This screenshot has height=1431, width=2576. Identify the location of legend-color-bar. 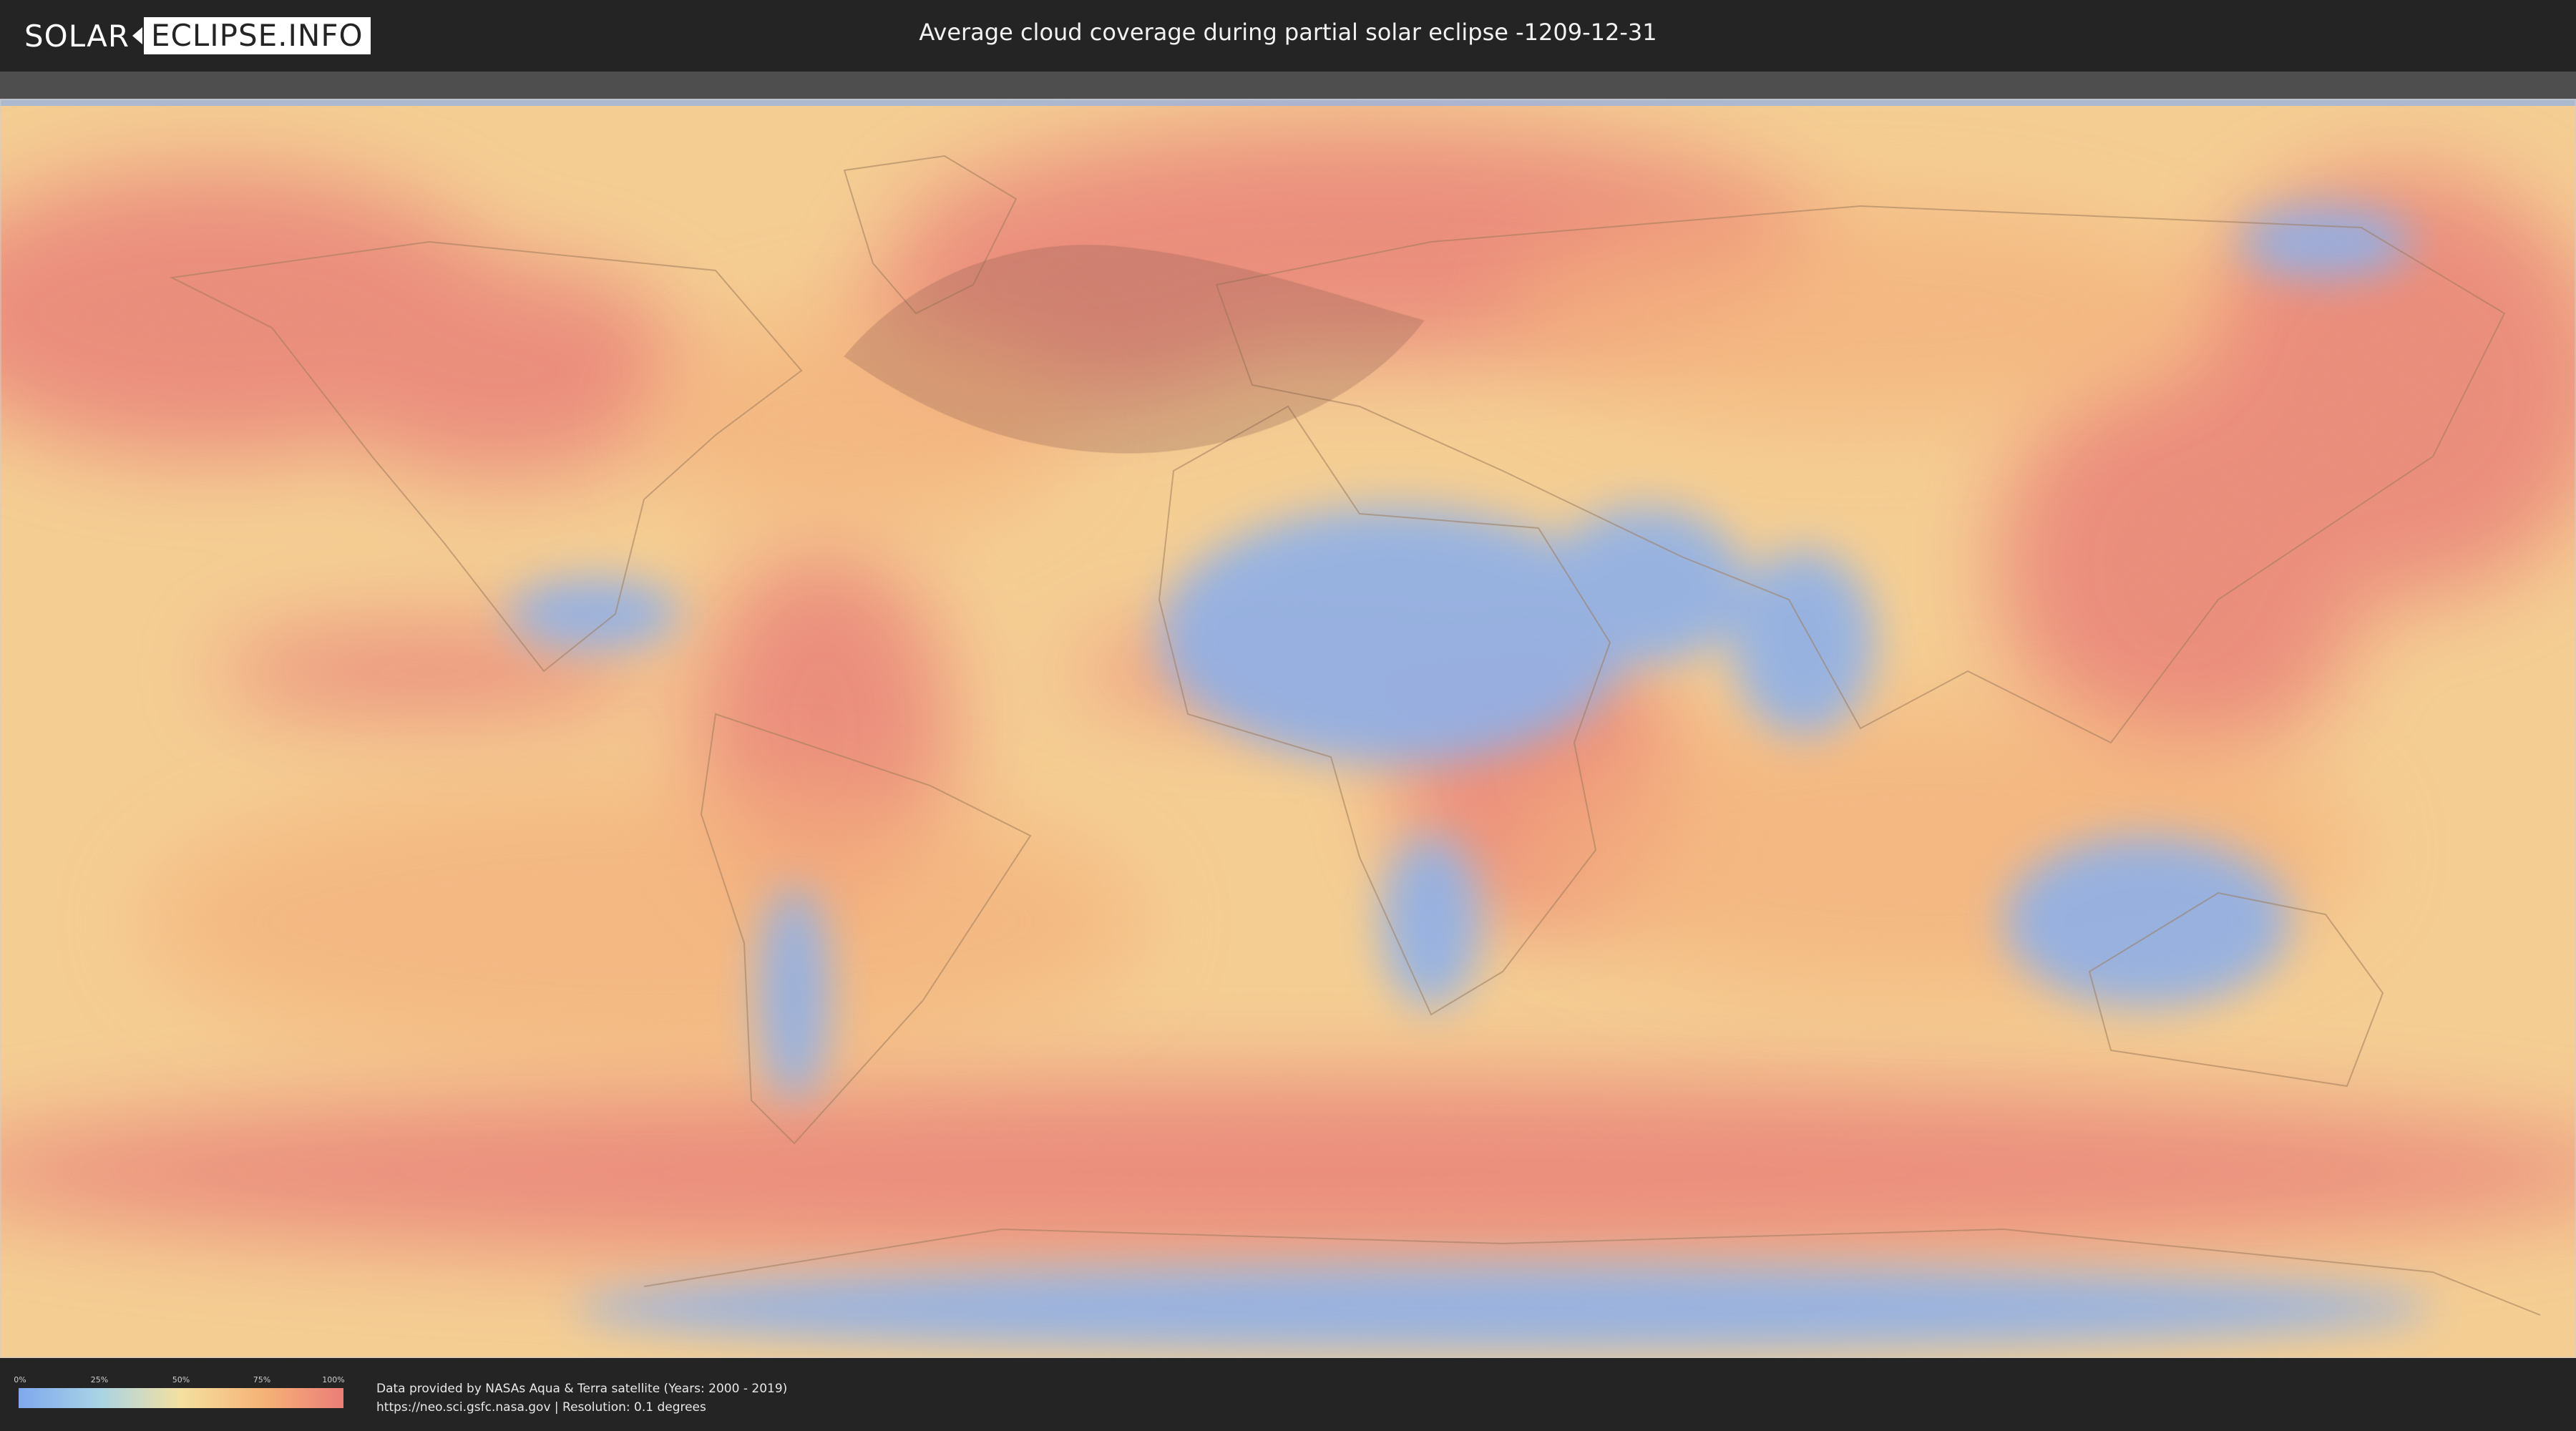
(181, 1398).